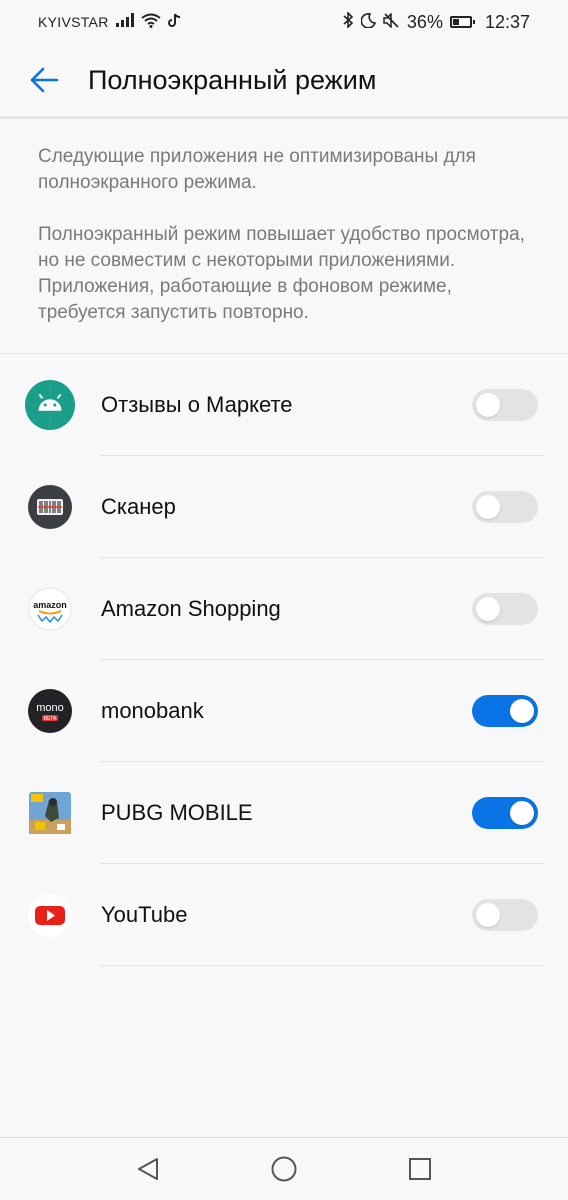 This screenshot has height=1200, width=568. What do you see at coordinates (152, 710) in the screenshot?
I see `app-name: monobank` at bounding box center [152, 710].